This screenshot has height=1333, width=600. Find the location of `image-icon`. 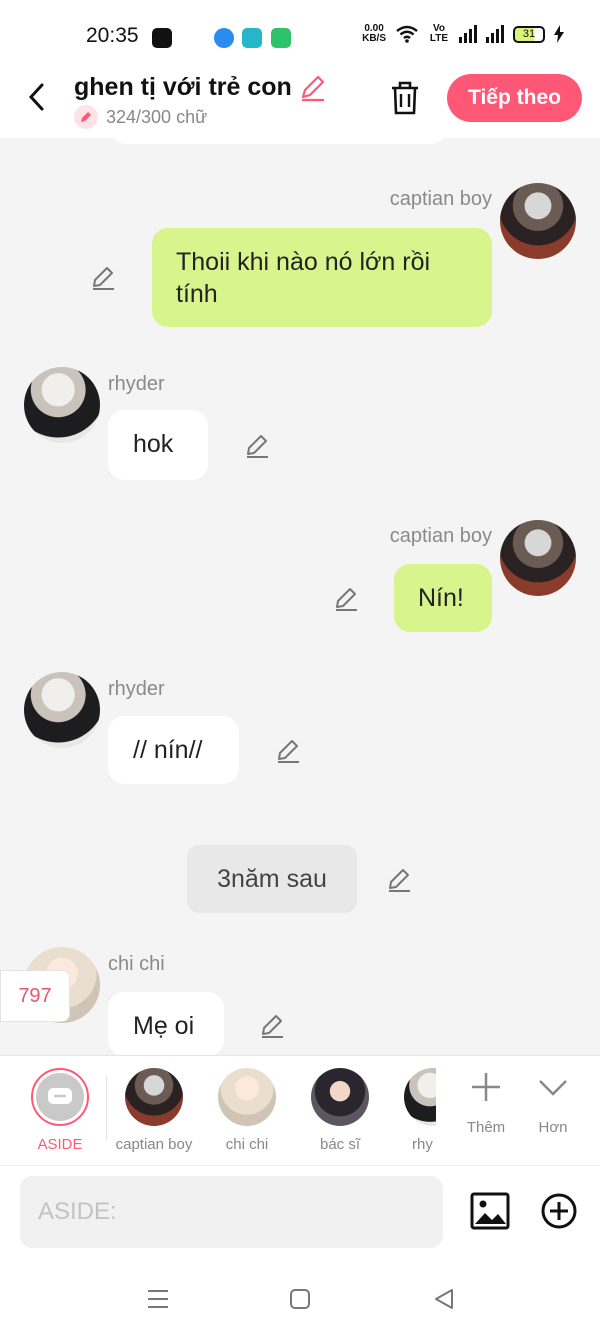

image-icon is located at coordinates (490, 1211).